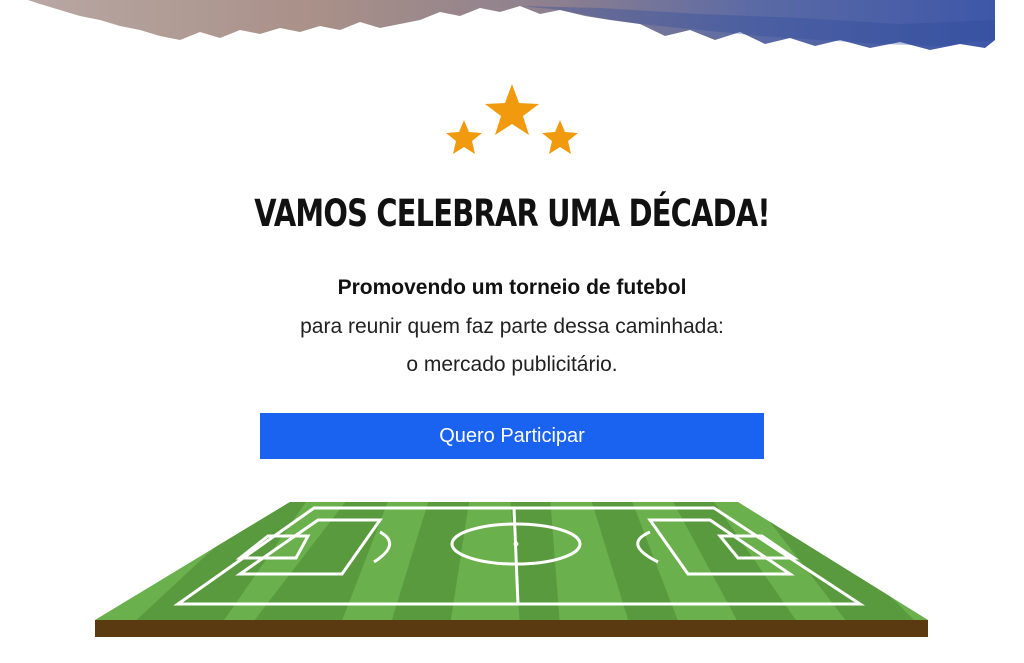 This screenshot has width=1024, height=663. Describe the element at coordinates (512, 364) in the screenshot. I see `description-line: o mercado publicitário.` at that location.